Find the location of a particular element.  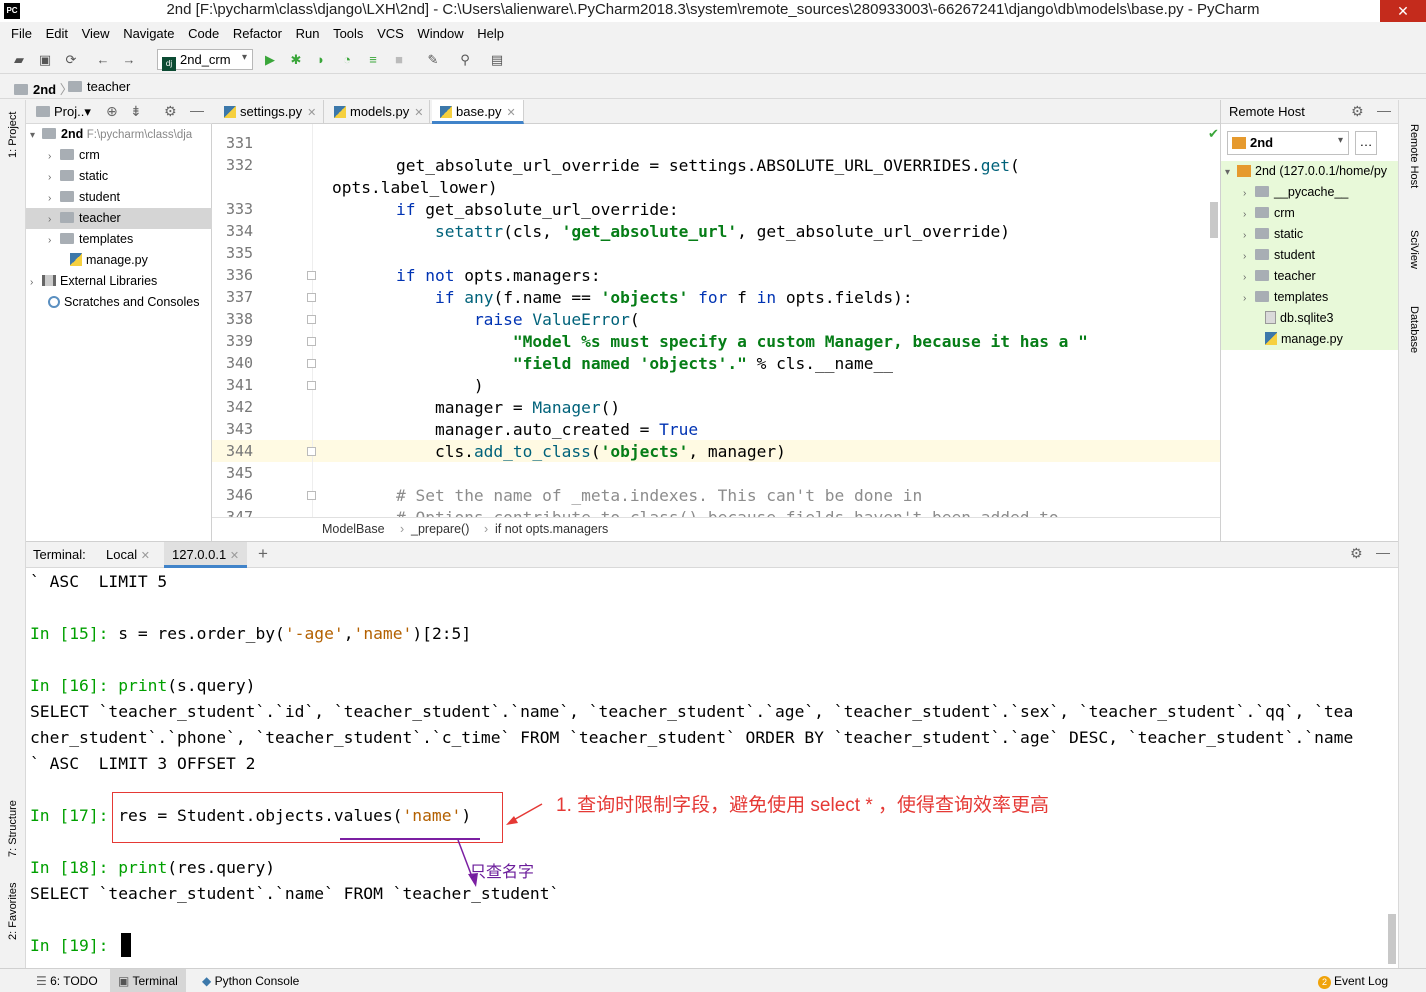

menu-view: View is located at coordinates (96, 31).